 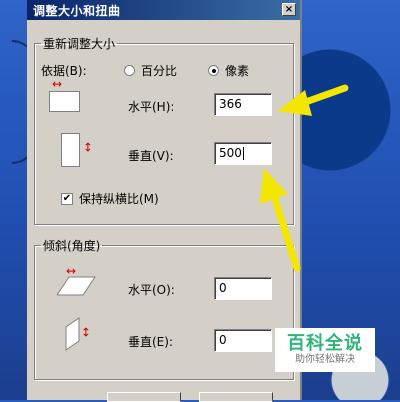 What do you see at coordinates (163, 10) in the screenshot?
I see `title-bar: 调整大小和扭曲 ×` at bounding box center [163, 10].